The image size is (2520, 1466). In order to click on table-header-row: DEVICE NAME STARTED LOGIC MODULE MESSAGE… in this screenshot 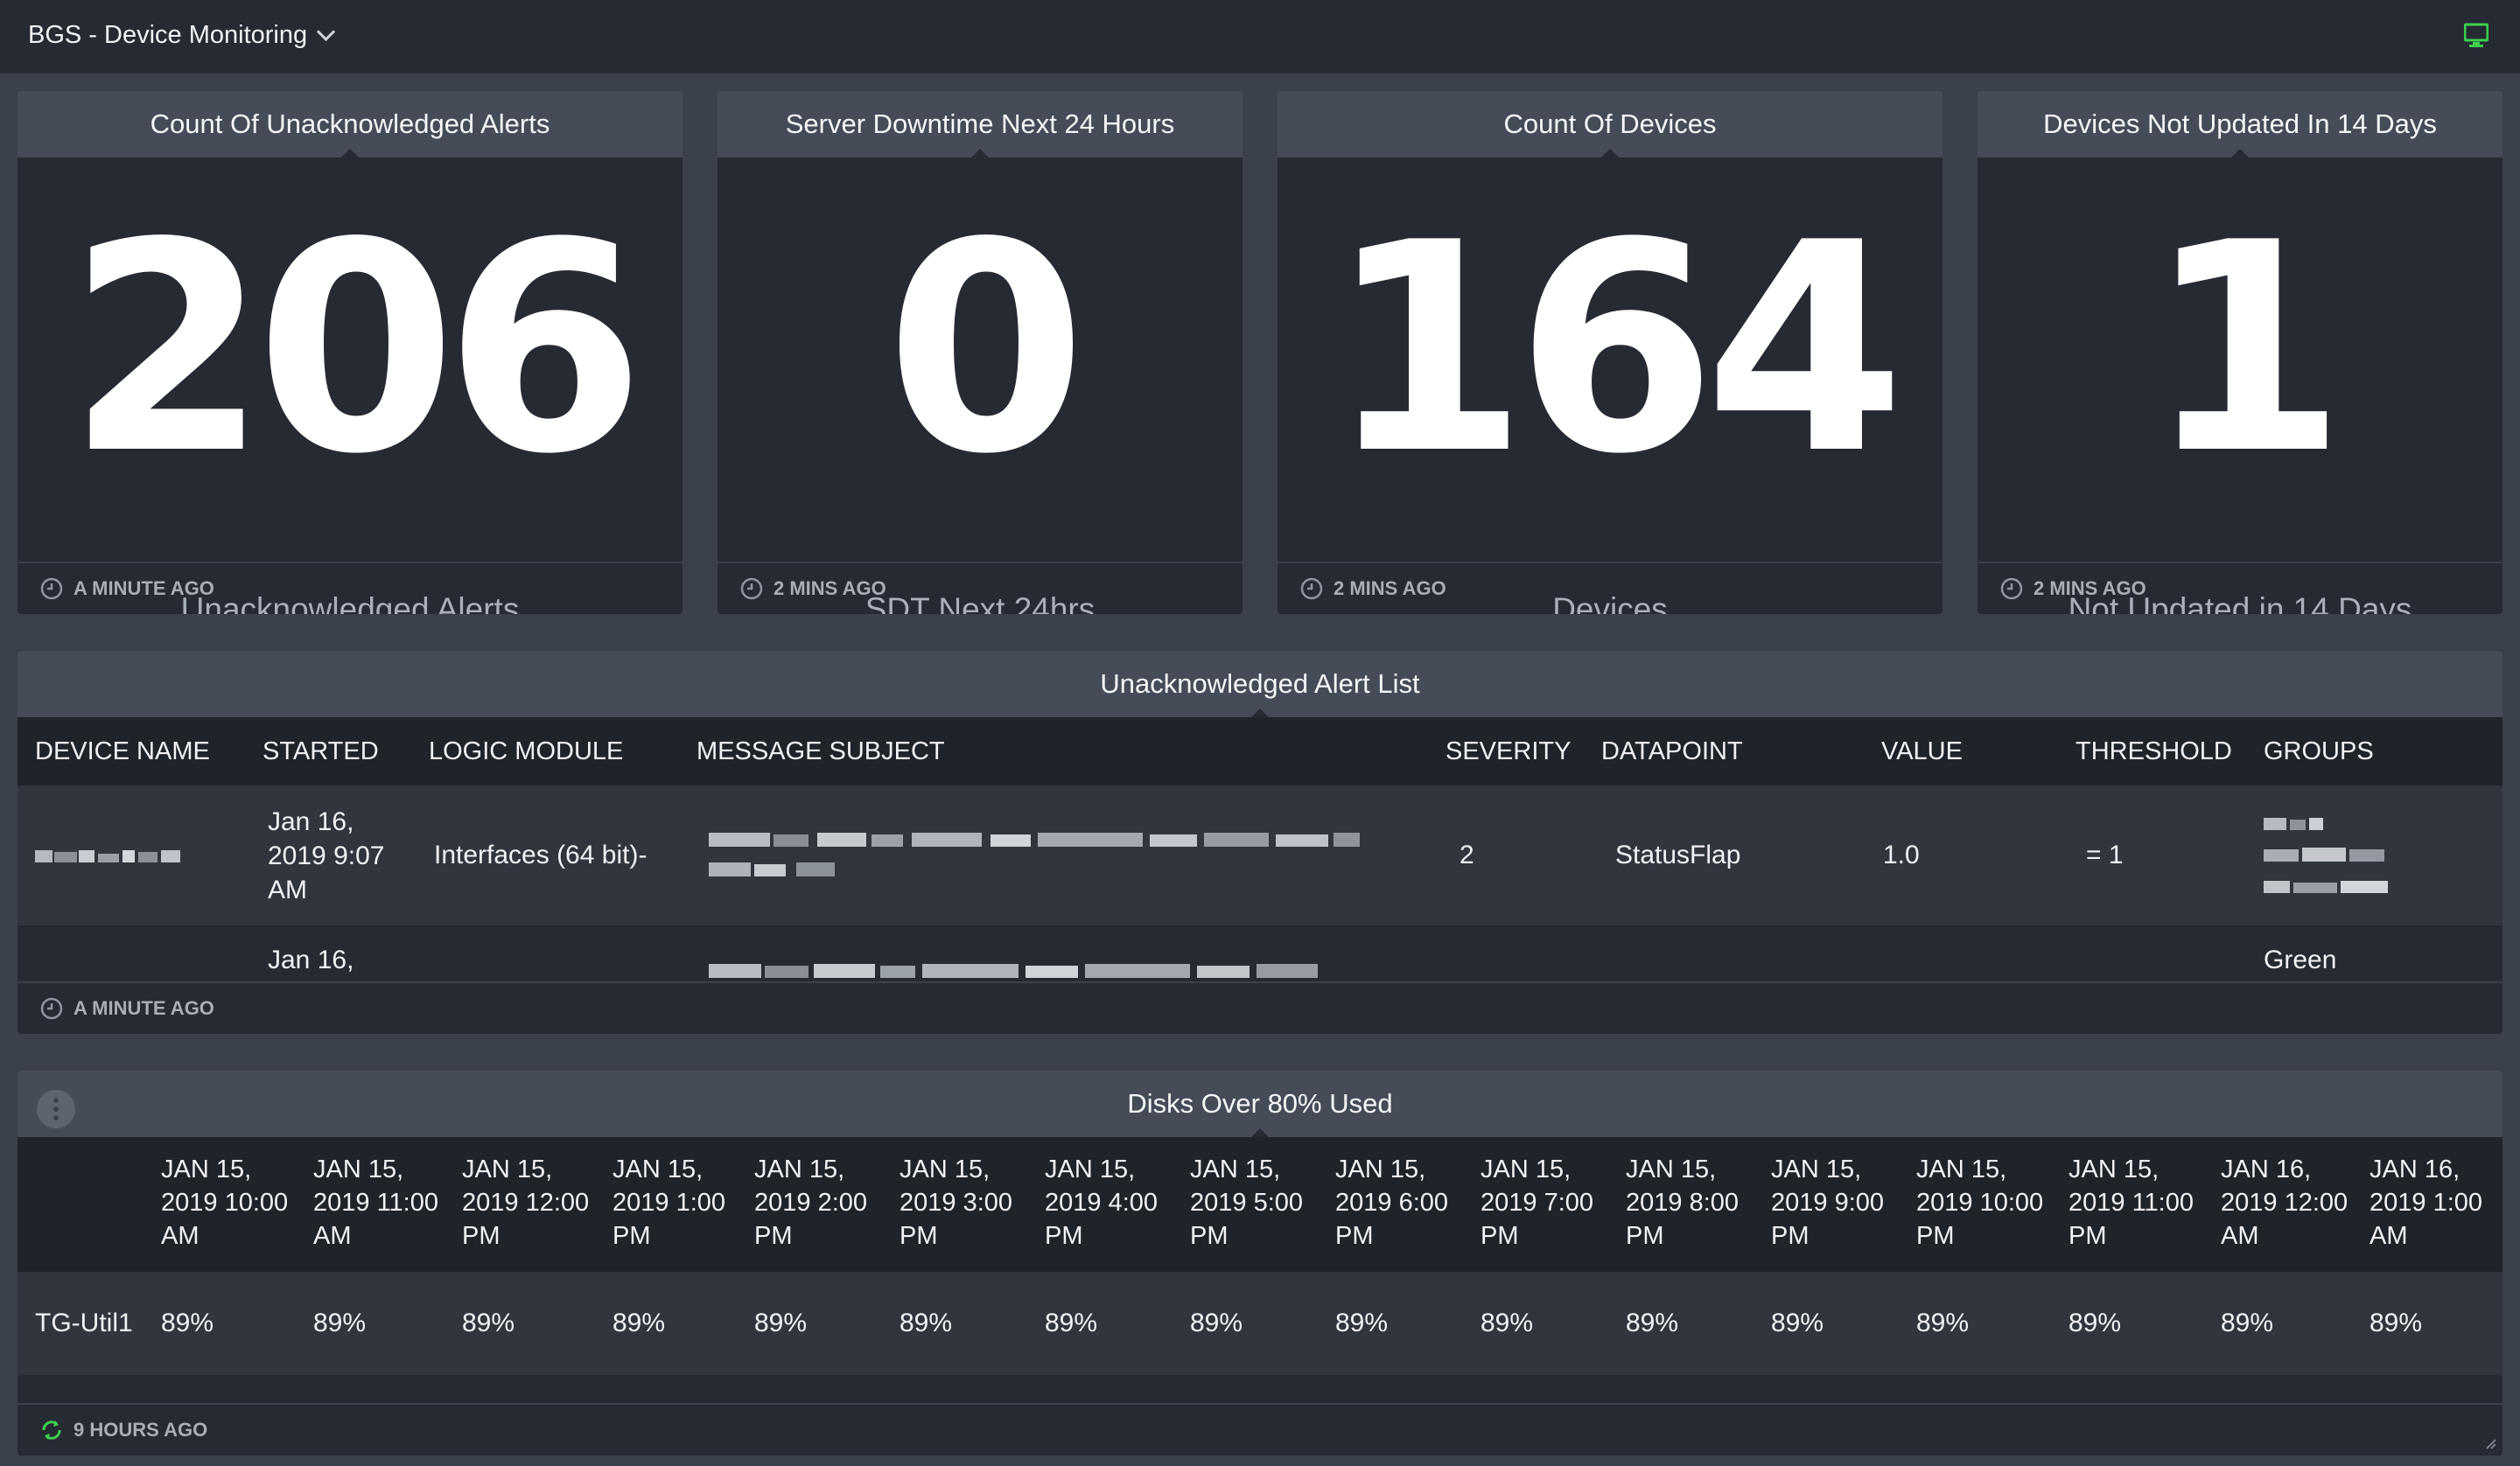, I will do `click(1260, 751)`.